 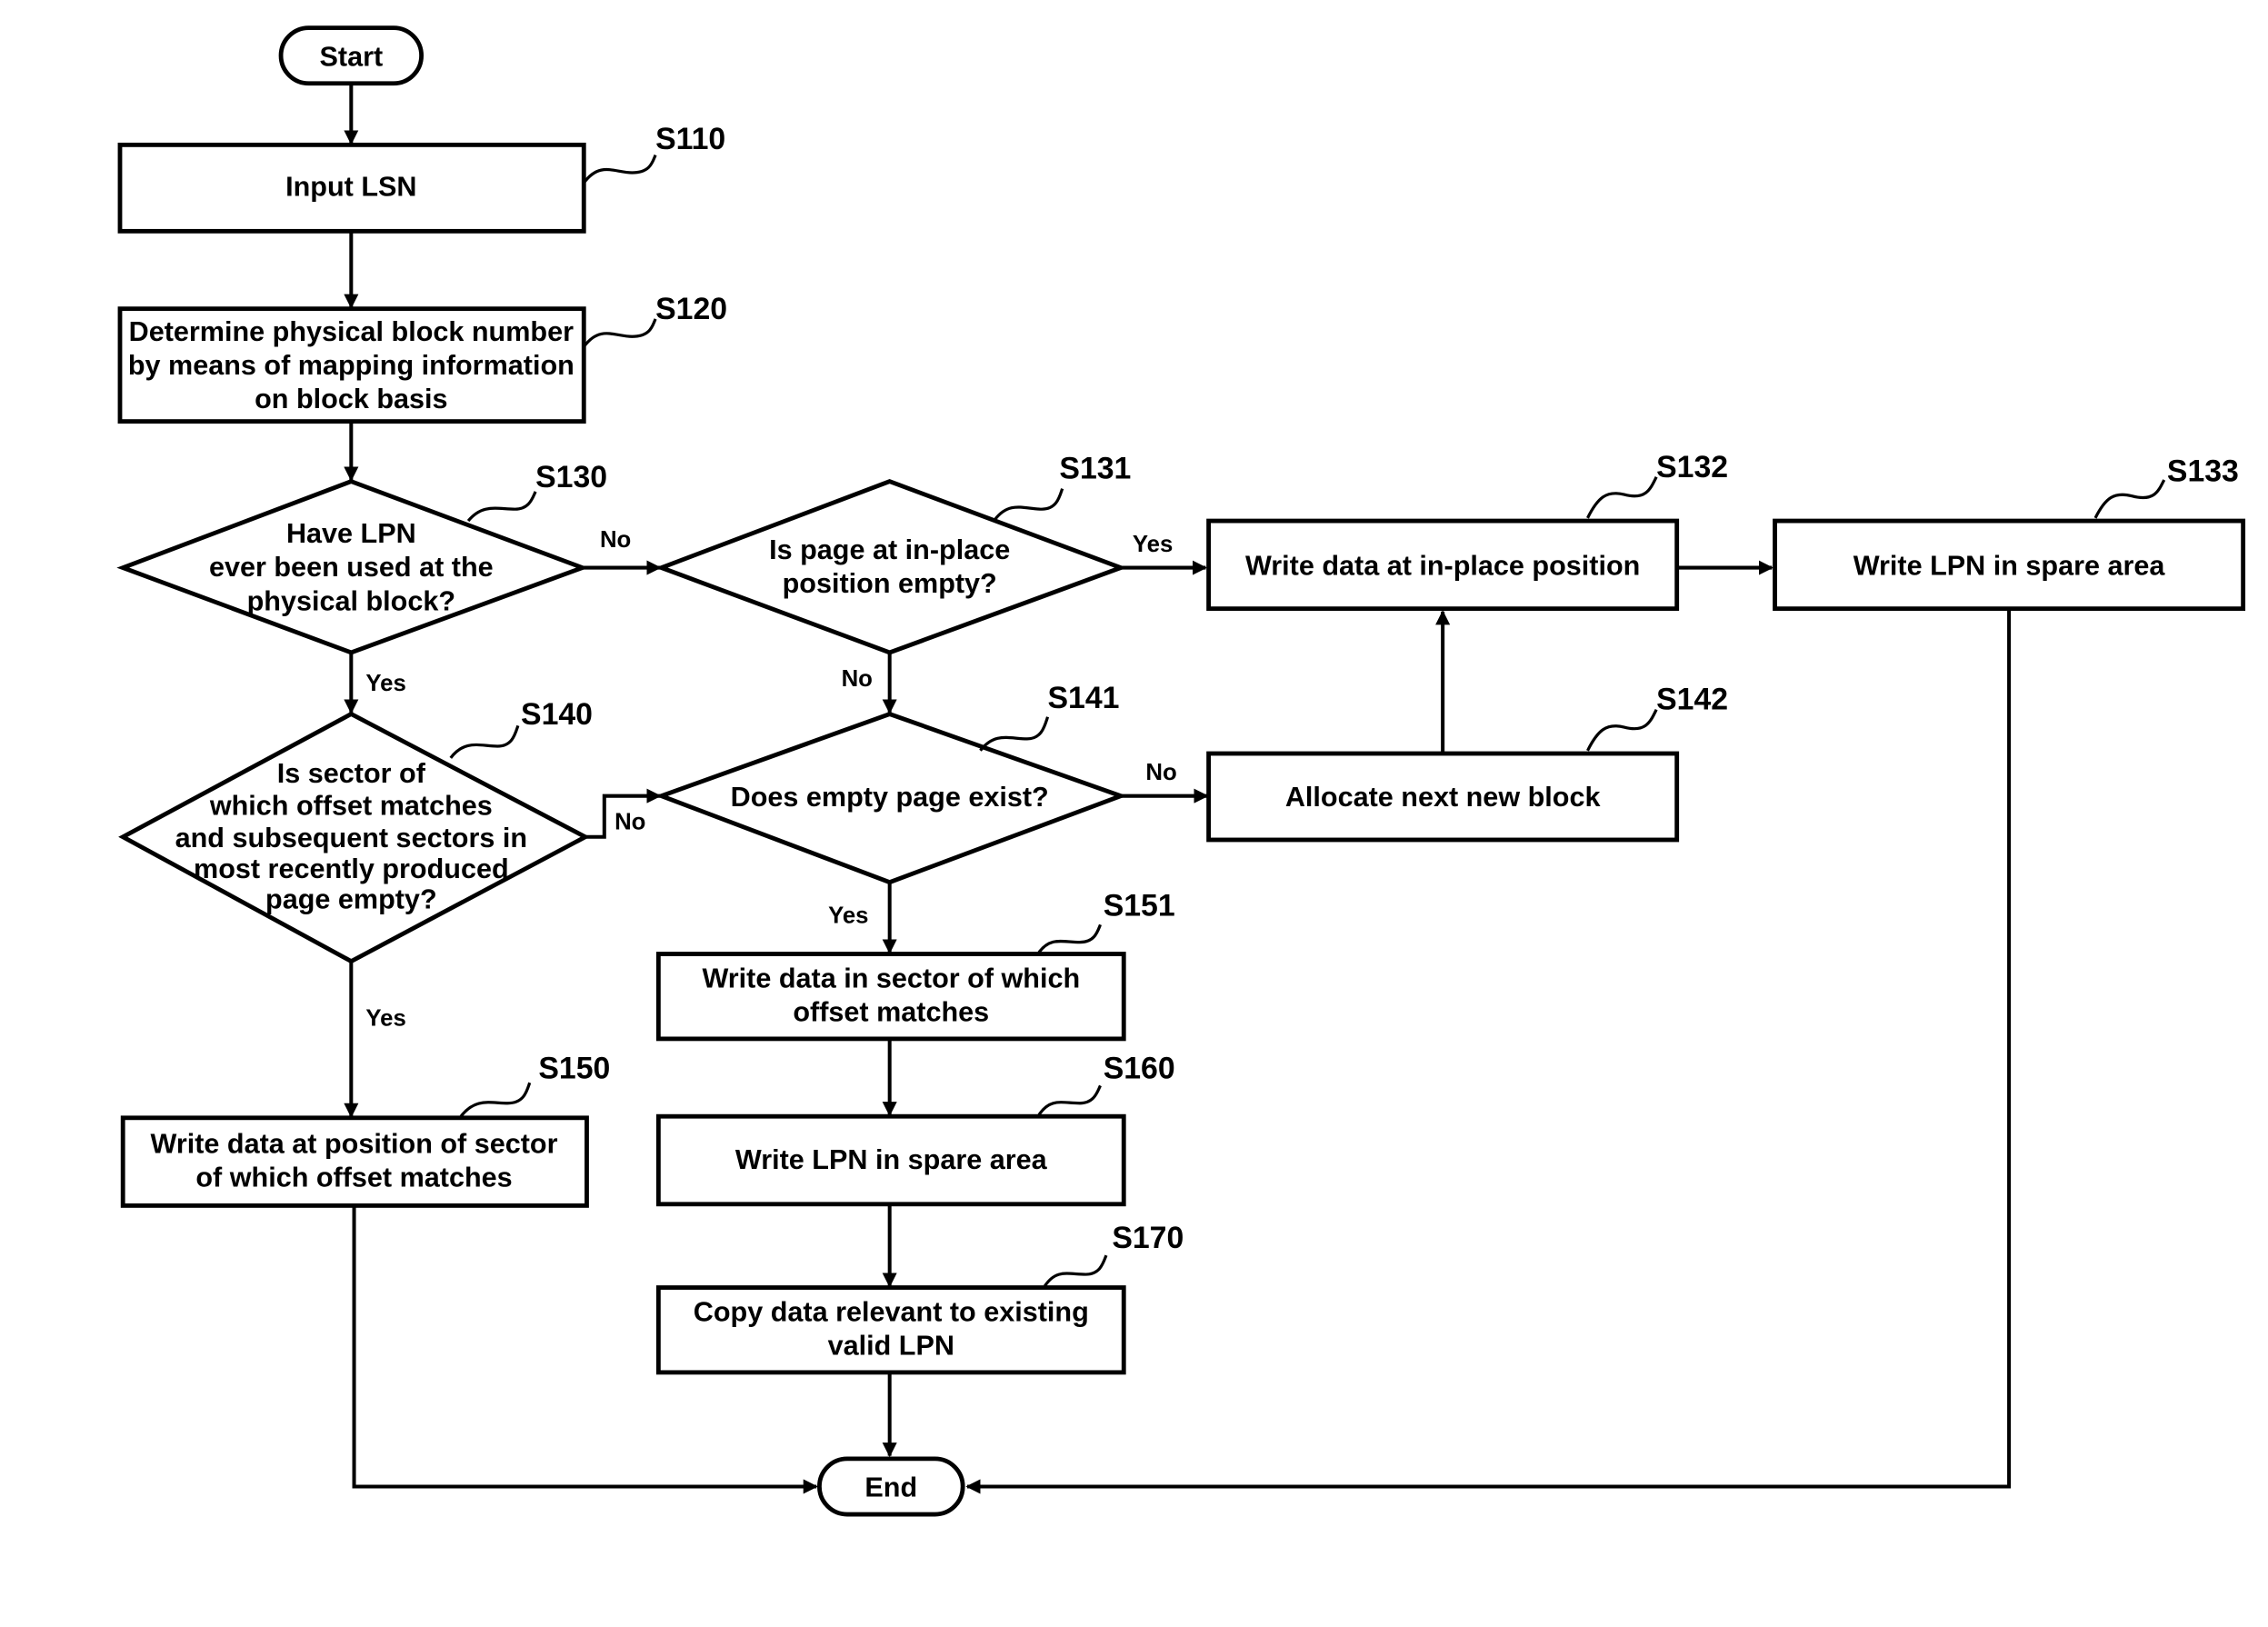 What do you see at coordinates (1153, 545) in the screenshot?
I see `branch-label-s131-yes: Yes` at bounding box center [1153, 545].